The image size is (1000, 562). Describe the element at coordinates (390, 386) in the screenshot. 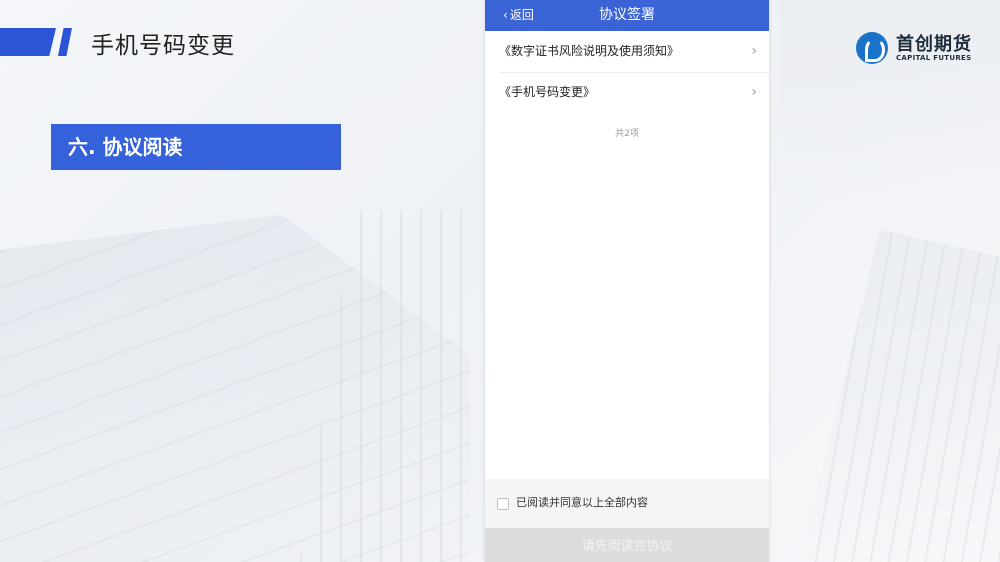

I see `background-building-center` at that location.